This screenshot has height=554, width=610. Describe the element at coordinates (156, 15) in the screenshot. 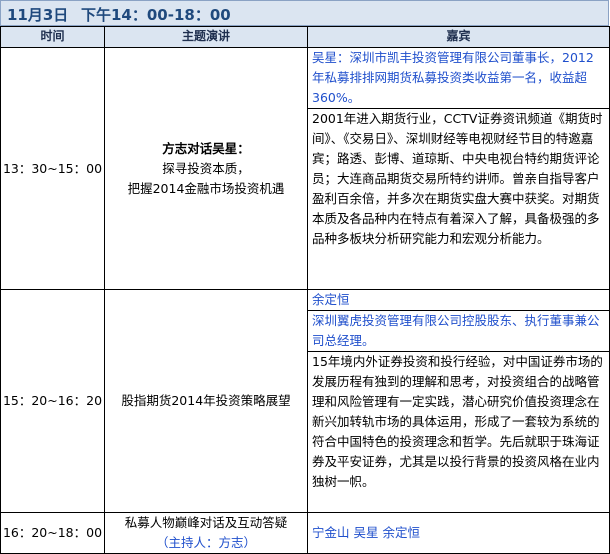

I see `session-time: 下午14：00-18：00` at that location.